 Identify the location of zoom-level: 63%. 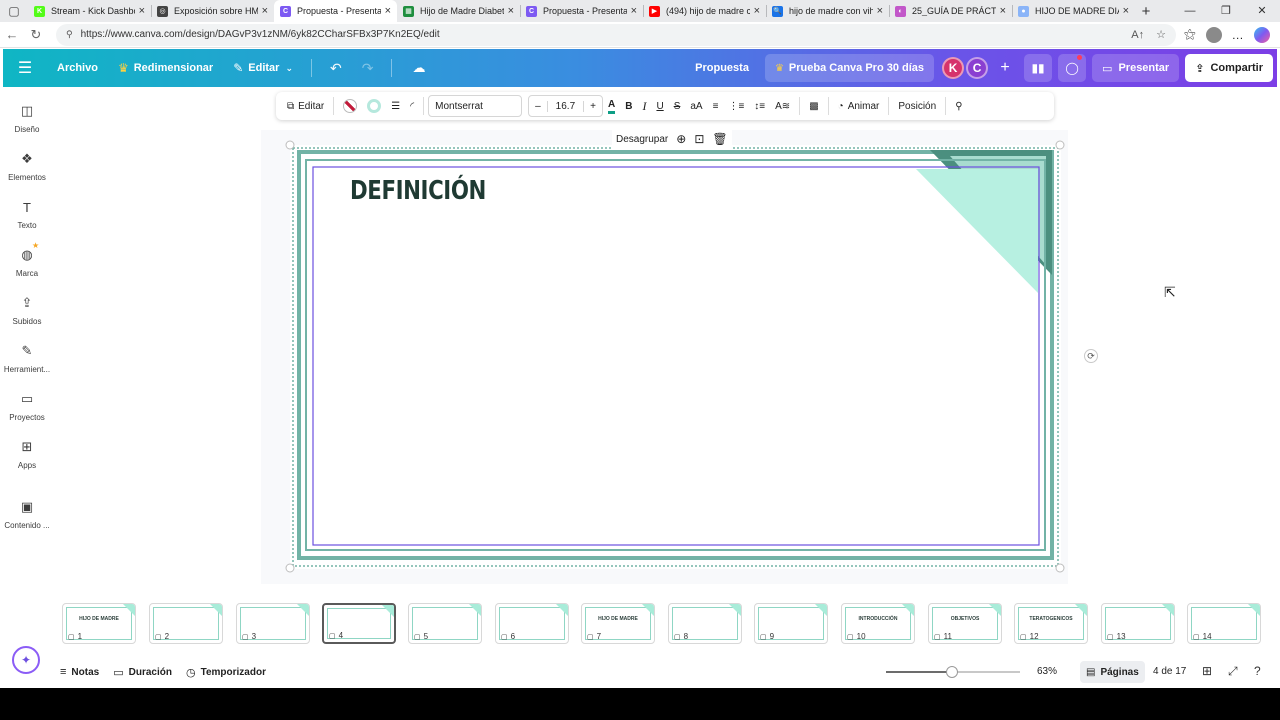
(1047, 671).